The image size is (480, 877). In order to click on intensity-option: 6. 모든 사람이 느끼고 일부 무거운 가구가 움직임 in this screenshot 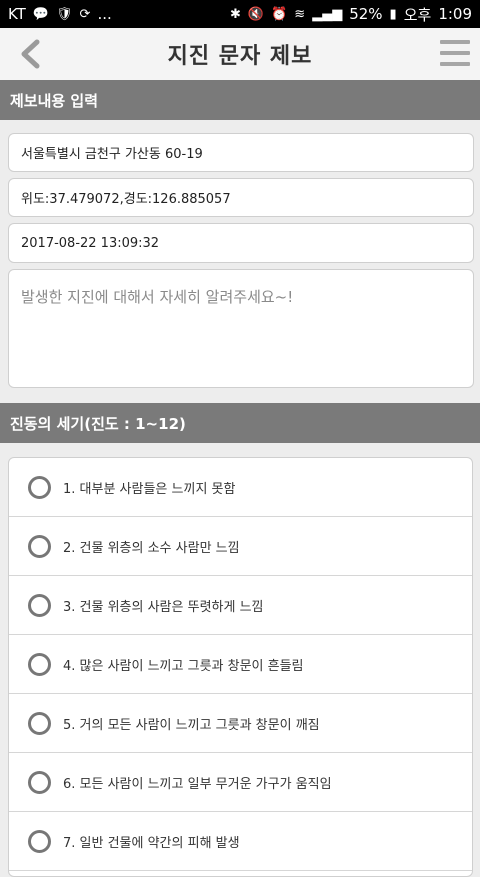, I will do `click(240, 782)`.